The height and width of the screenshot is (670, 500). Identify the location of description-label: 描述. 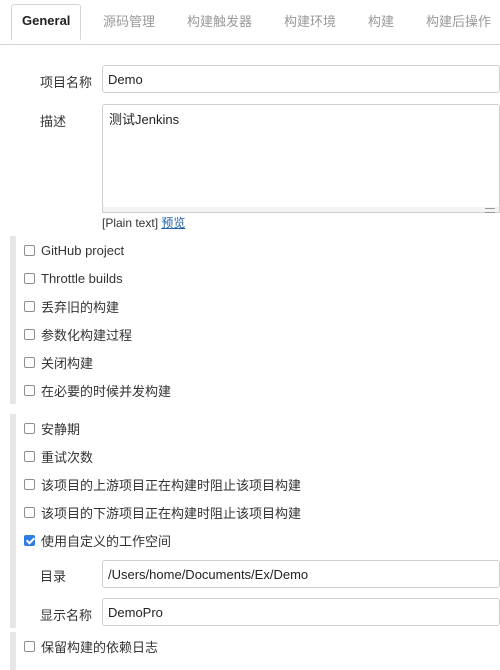
(53, 121).